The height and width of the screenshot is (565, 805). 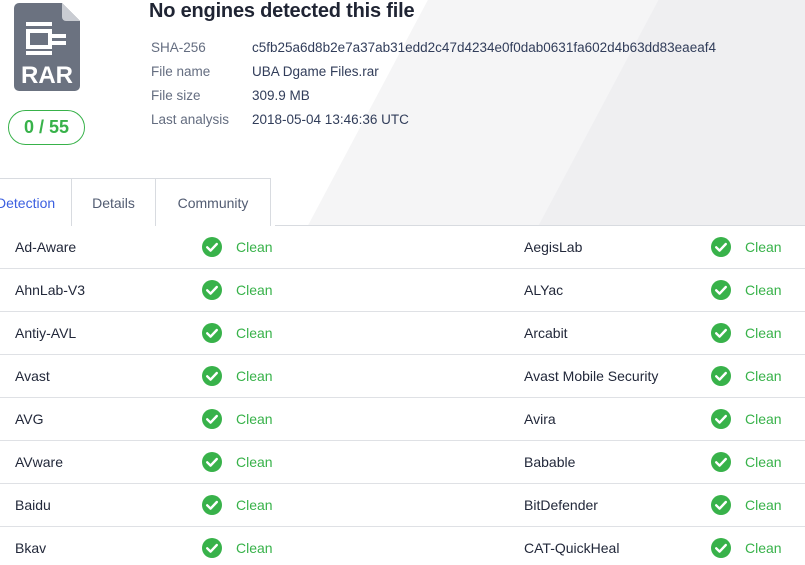 I want to click on engine-name: Babable, so click(x=550, y=462).